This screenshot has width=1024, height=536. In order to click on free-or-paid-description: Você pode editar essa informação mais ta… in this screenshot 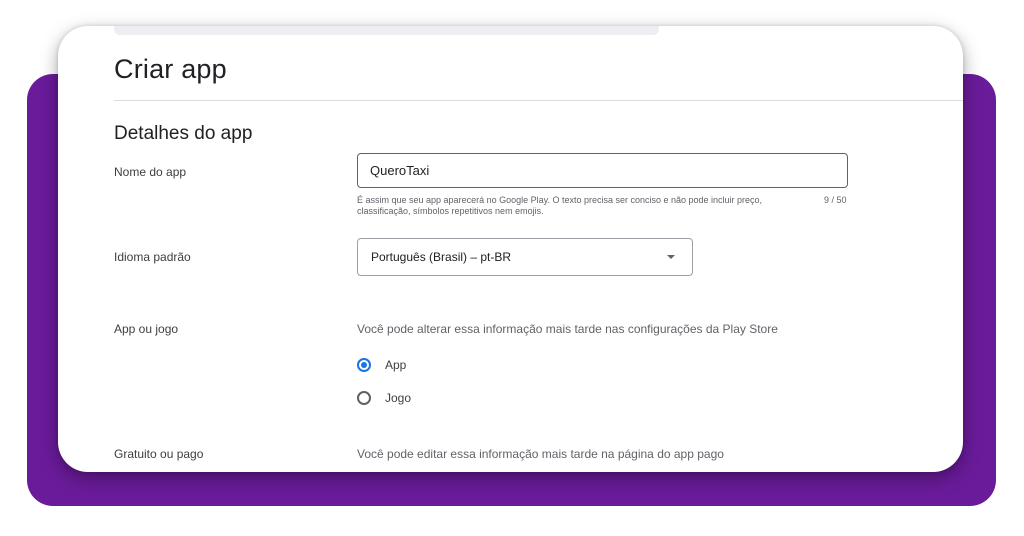, I will do `click(540, 454)`.